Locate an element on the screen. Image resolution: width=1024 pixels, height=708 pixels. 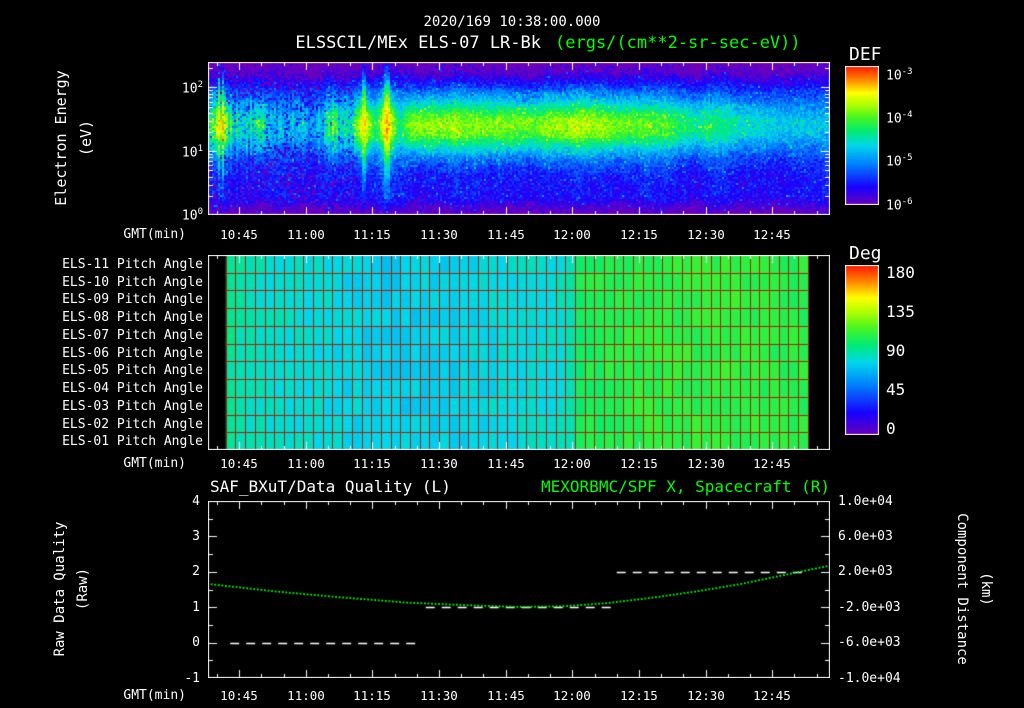
deg-colorbar-tick: 180 is located at coordinates (900, 272).